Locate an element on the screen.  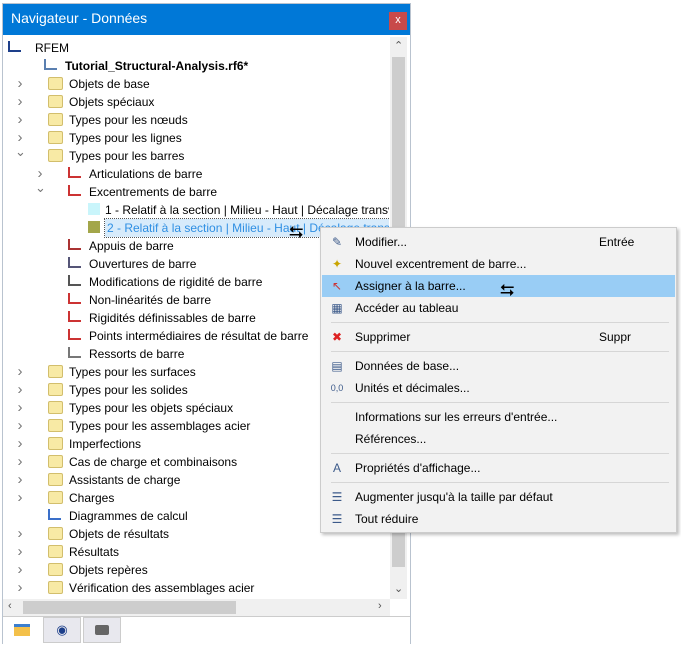
menu-item: ▦ Accéder au tableau is located at coordinates (498, 308).